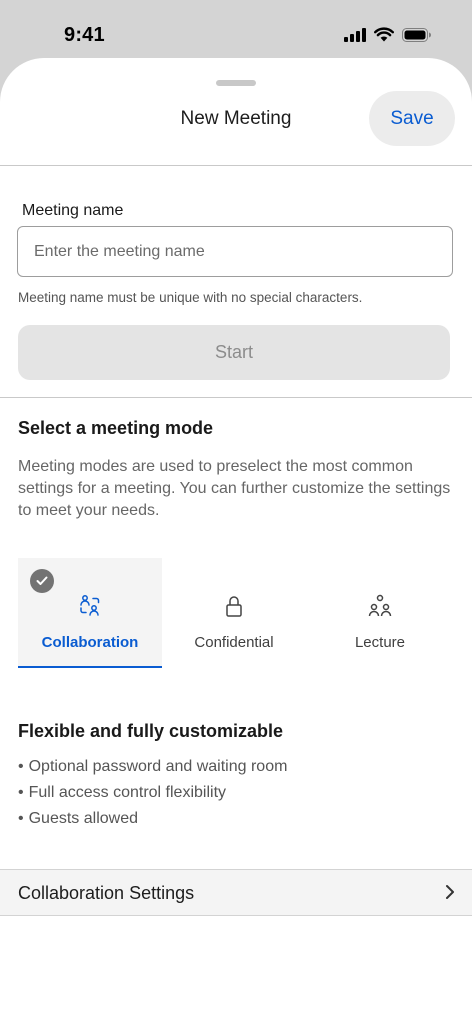 The width and height of the screenshot is (472, 1024). I want to click on meeting-name-label: Meeting name, so click(73, 210).